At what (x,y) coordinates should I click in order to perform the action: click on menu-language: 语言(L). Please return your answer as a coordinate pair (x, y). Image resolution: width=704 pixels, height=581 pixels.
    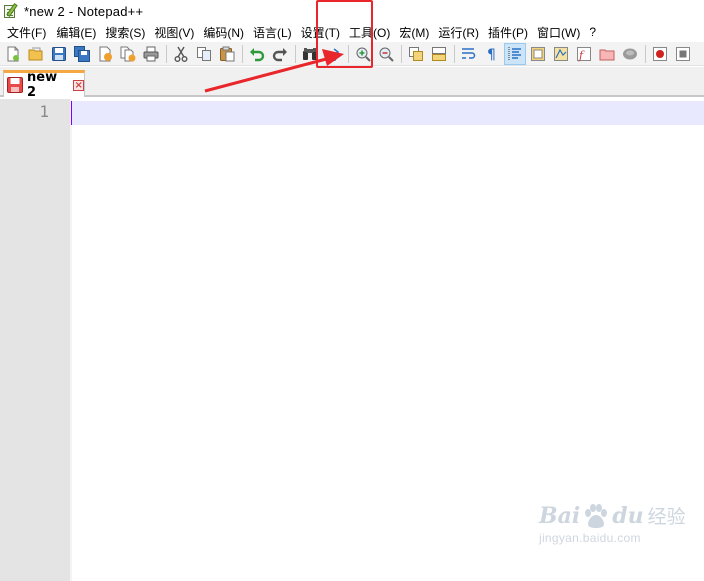
    Looking at the image, I should click on (275, 32).